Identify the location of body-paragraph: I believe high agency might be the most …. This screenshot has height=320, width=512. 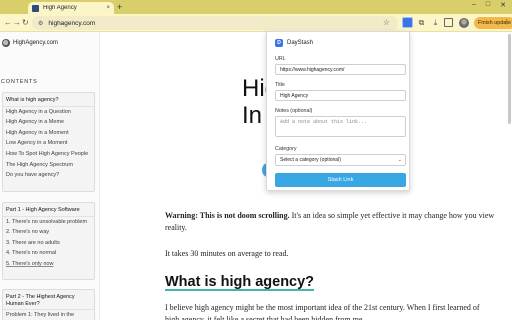
(322, 311).